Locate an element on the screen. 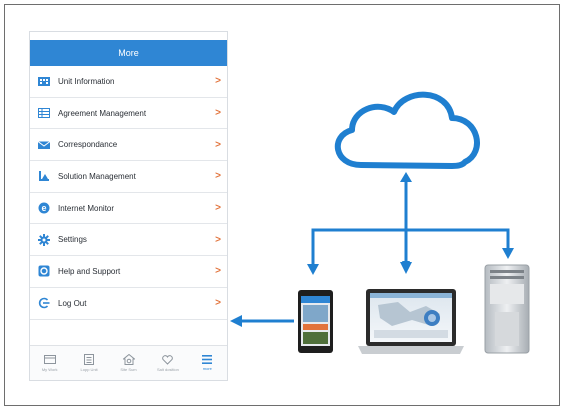  arrow-up-cloud is located at coordinates (406, 177).